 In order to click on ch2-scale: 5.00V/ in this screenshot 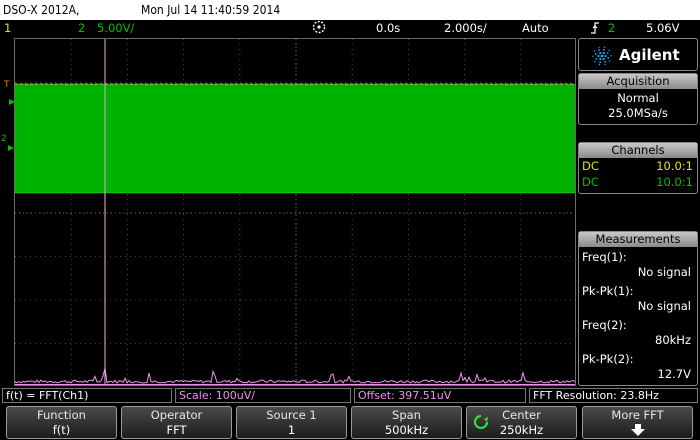, I will do `click(116, 28)`.